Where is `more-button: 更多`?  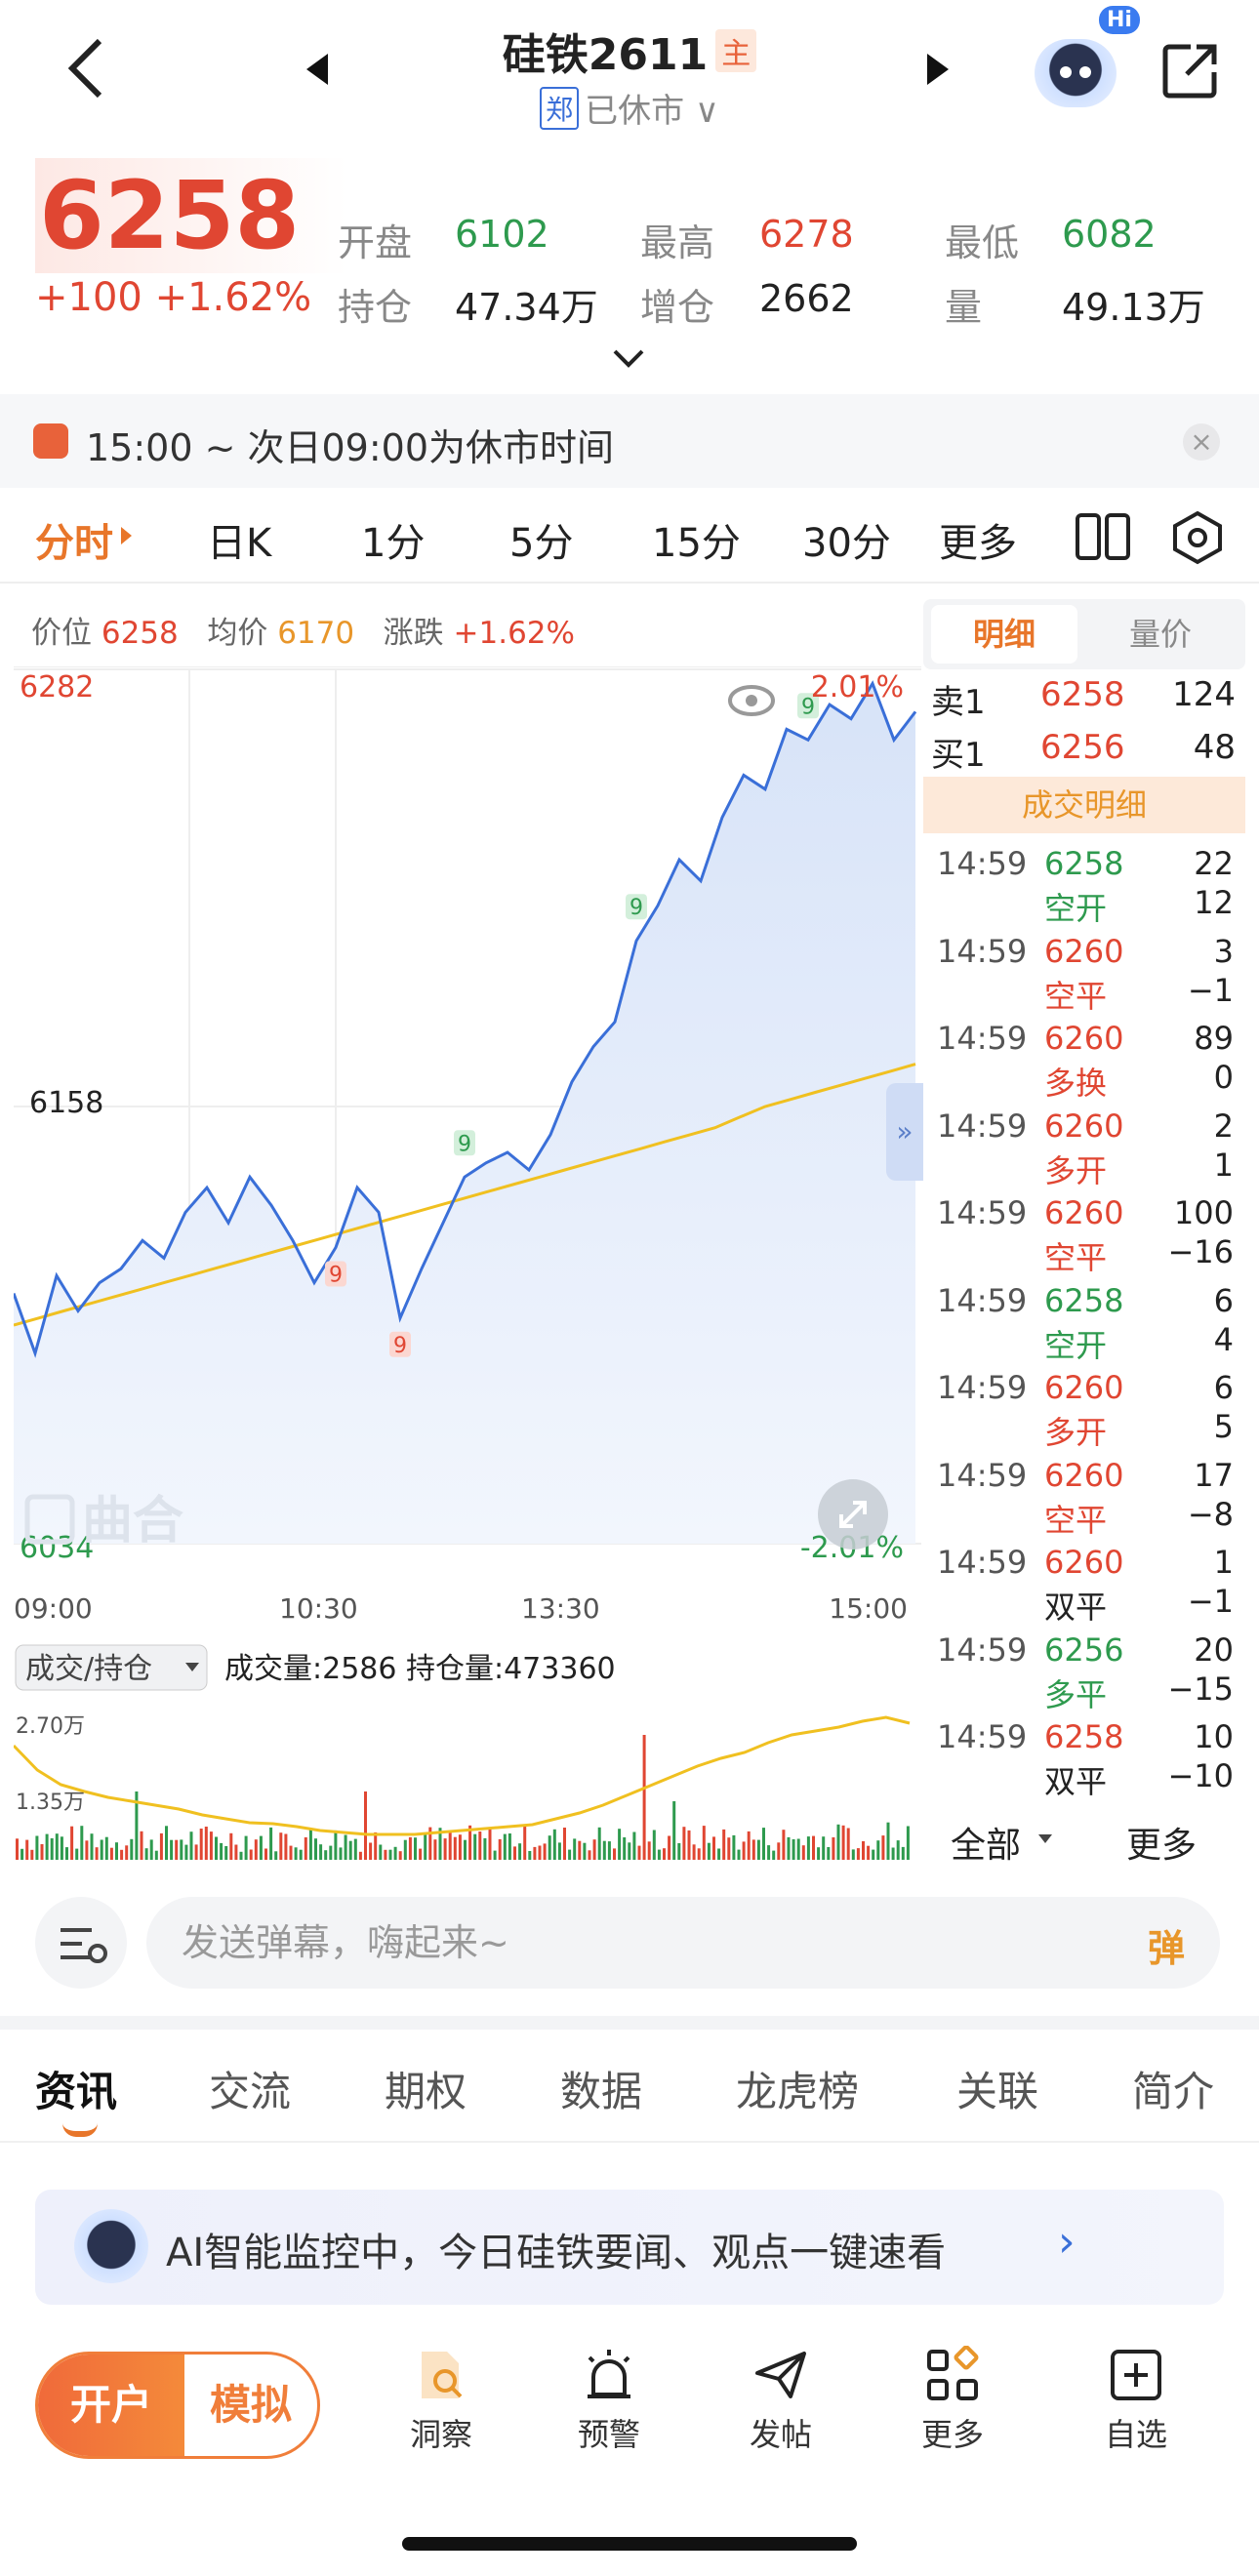
more-button: 更多 is located at coordinates (952, 2400).